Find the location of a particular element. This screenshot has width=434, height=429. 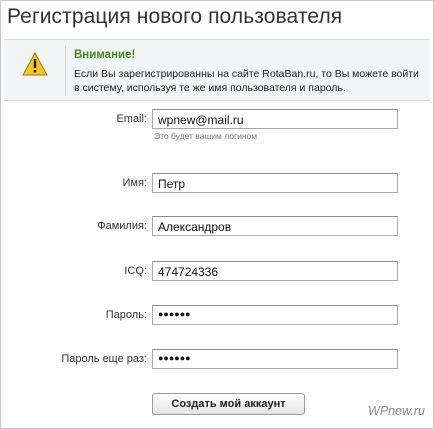

email-label: Email: is located at coordinates (131, 119).